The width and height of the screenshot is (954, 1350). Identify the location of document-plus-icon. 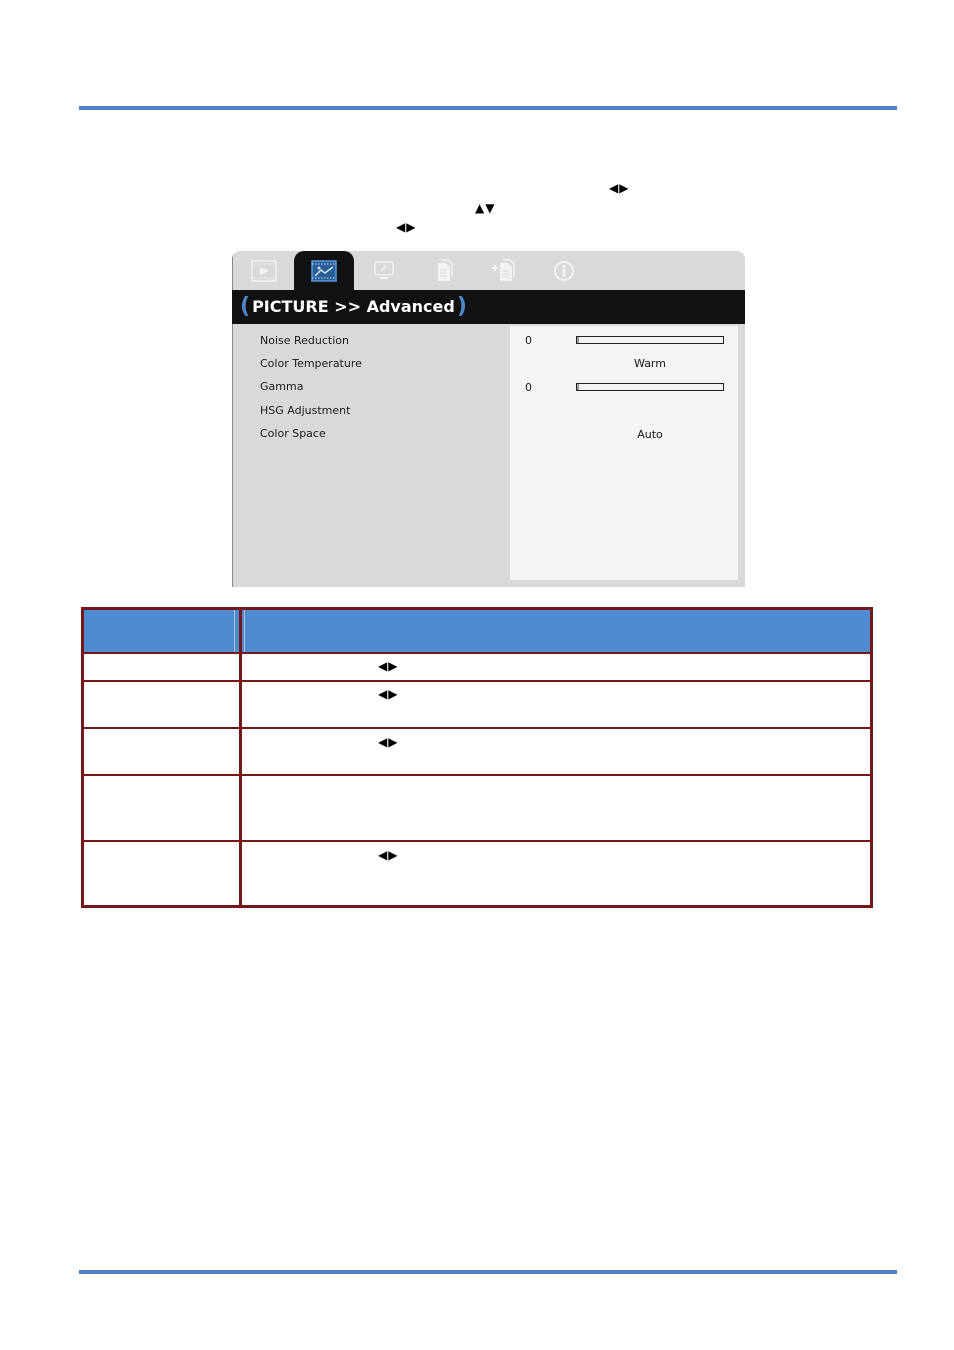
(503, 269).